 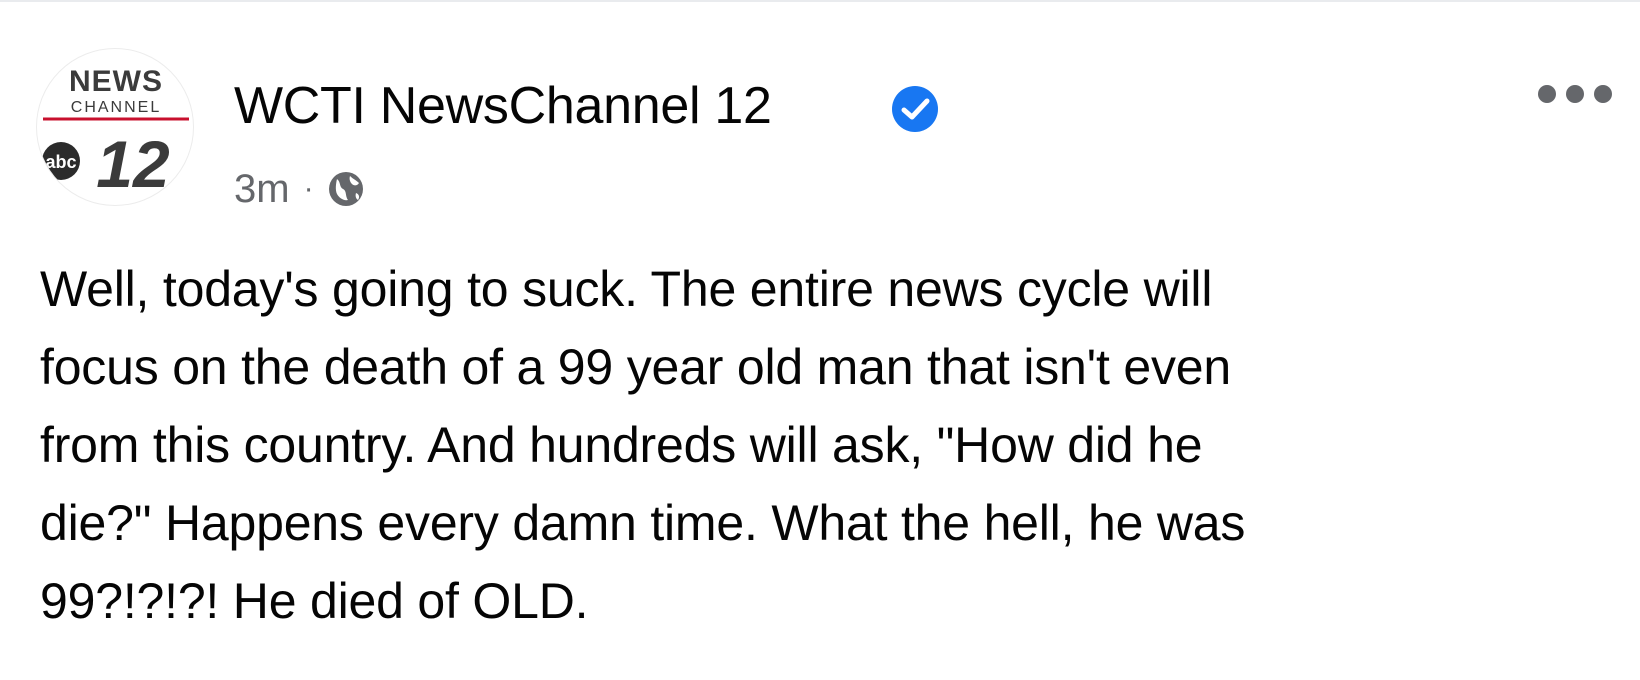 I want to click on logo-number-text: 12, so click(x=133, y=164).